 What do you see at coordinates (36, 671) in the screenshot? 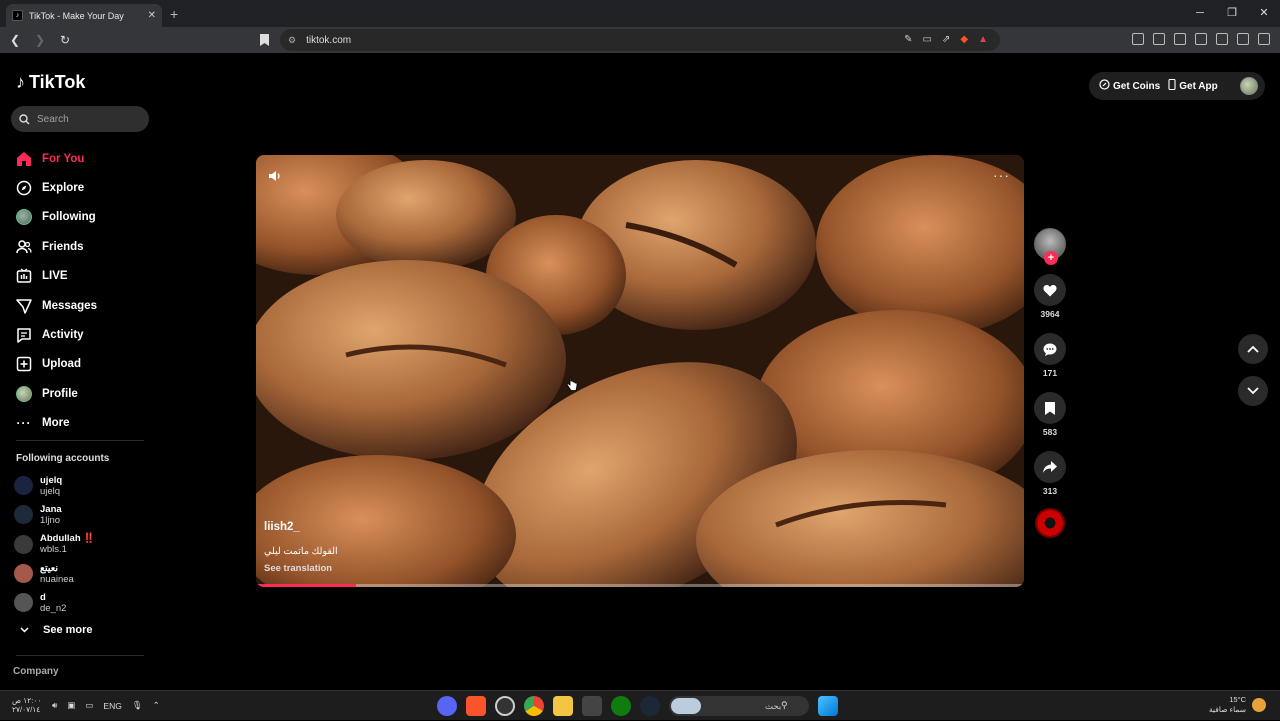
I see `company-heading: Company` at bounding box center [36, 671].